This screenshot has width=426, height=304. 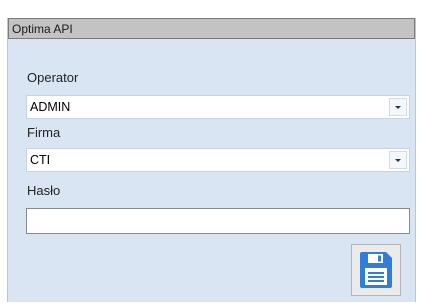 I want to click on save-button, so click(x=376, y=270).